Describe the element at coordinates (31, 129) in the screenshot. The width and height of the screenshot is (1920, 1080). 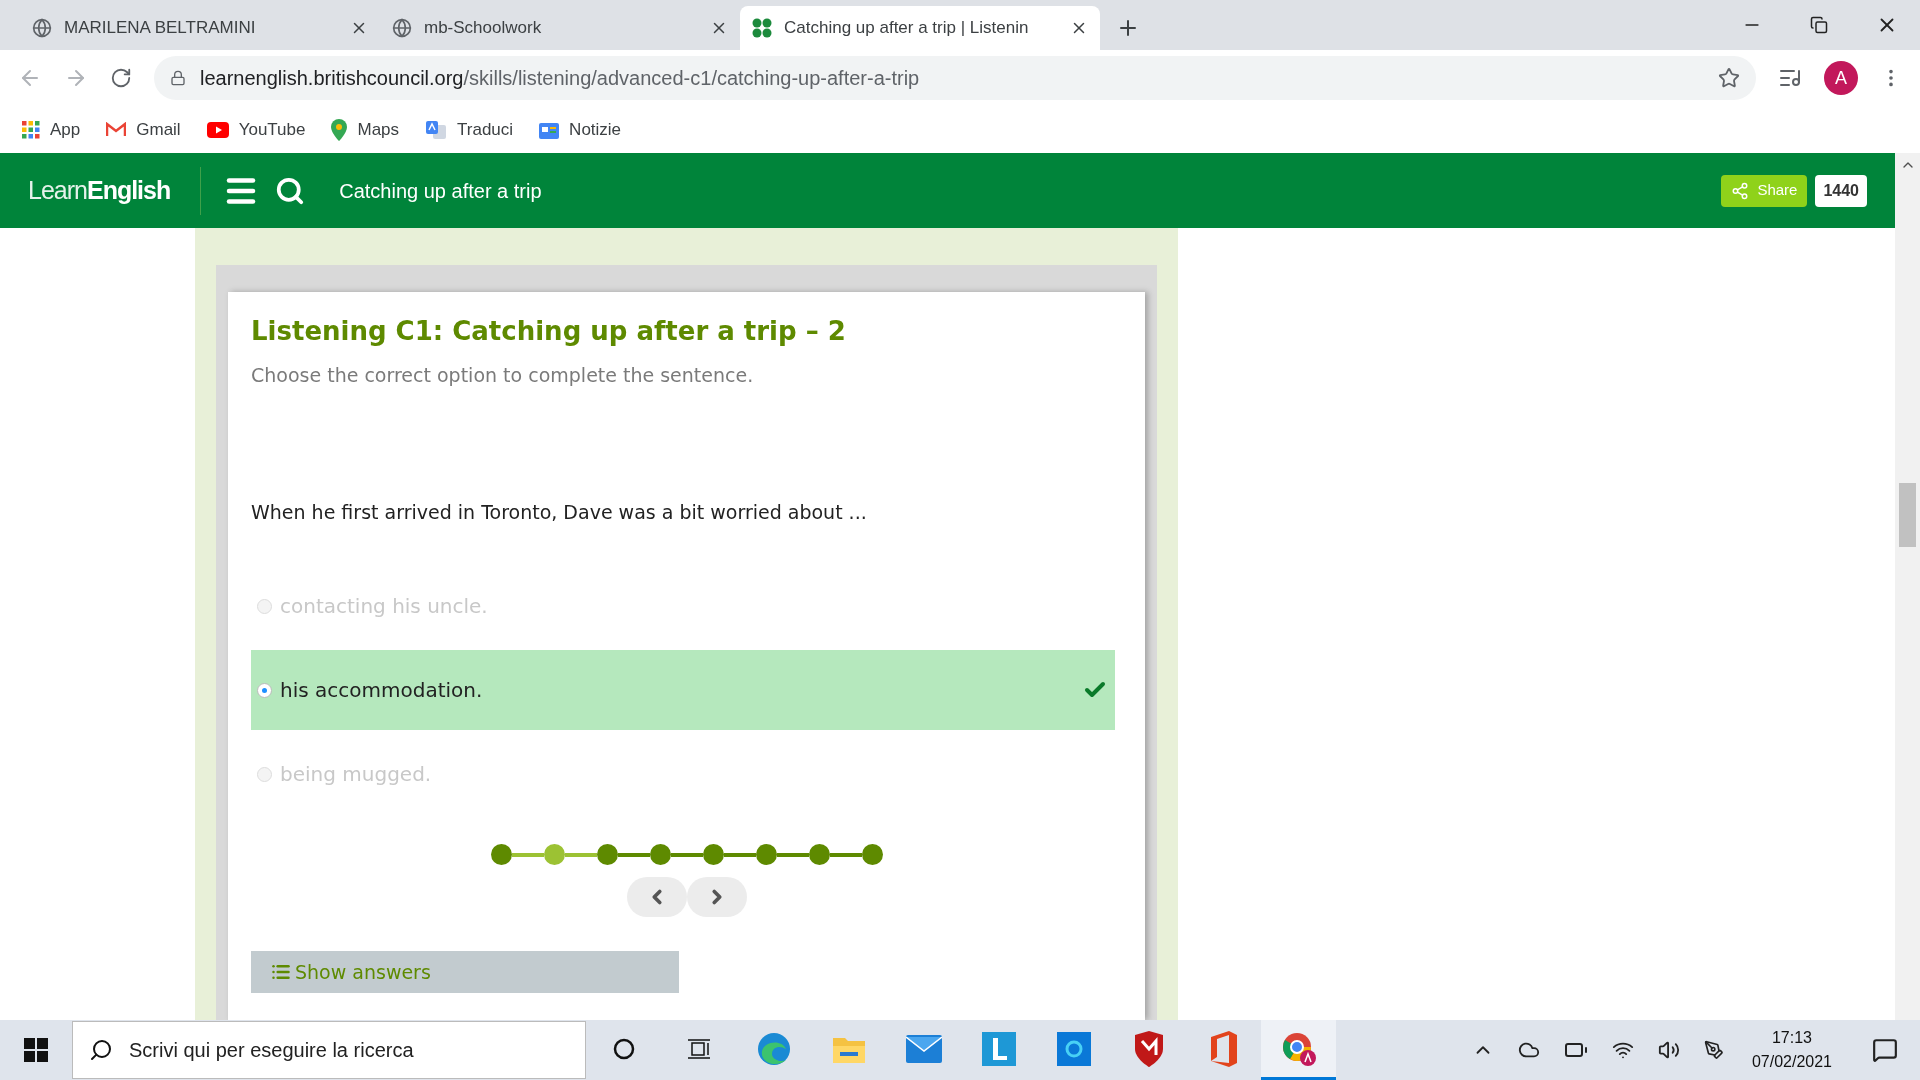
I see `apps-grid-icon` at that location.